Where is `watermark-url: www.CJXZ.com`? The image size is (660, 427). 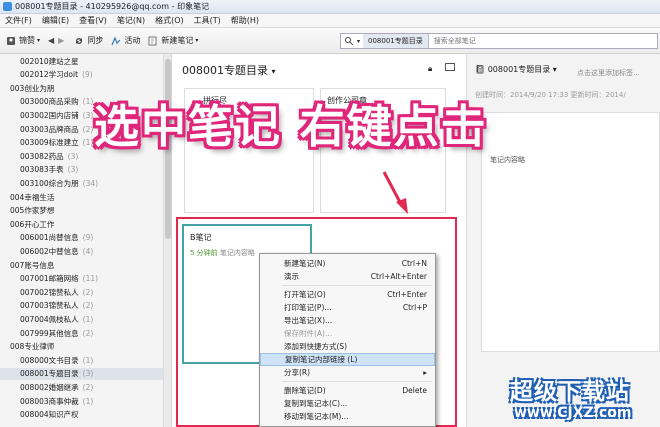 watermark-url: www.CJXZ.com is located at coordinates (573, 413).